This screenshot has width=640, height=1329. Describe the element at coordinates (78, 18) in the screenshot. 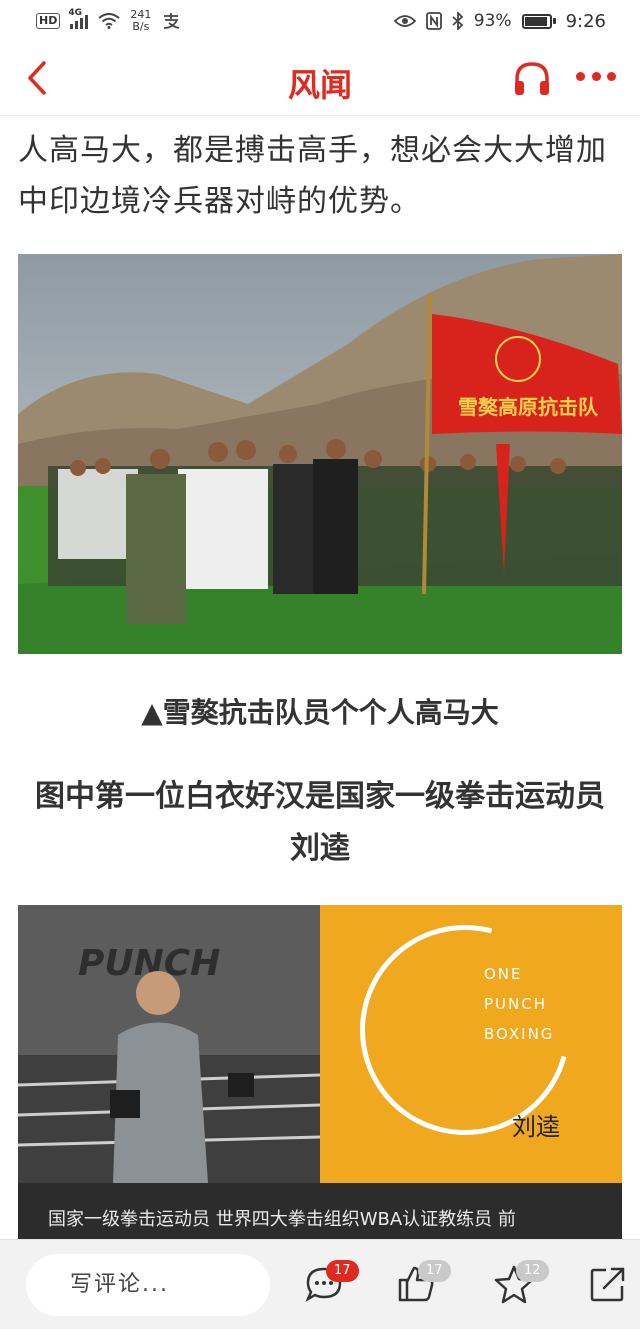

I see `cell-signal-icon: 4G` at that location.